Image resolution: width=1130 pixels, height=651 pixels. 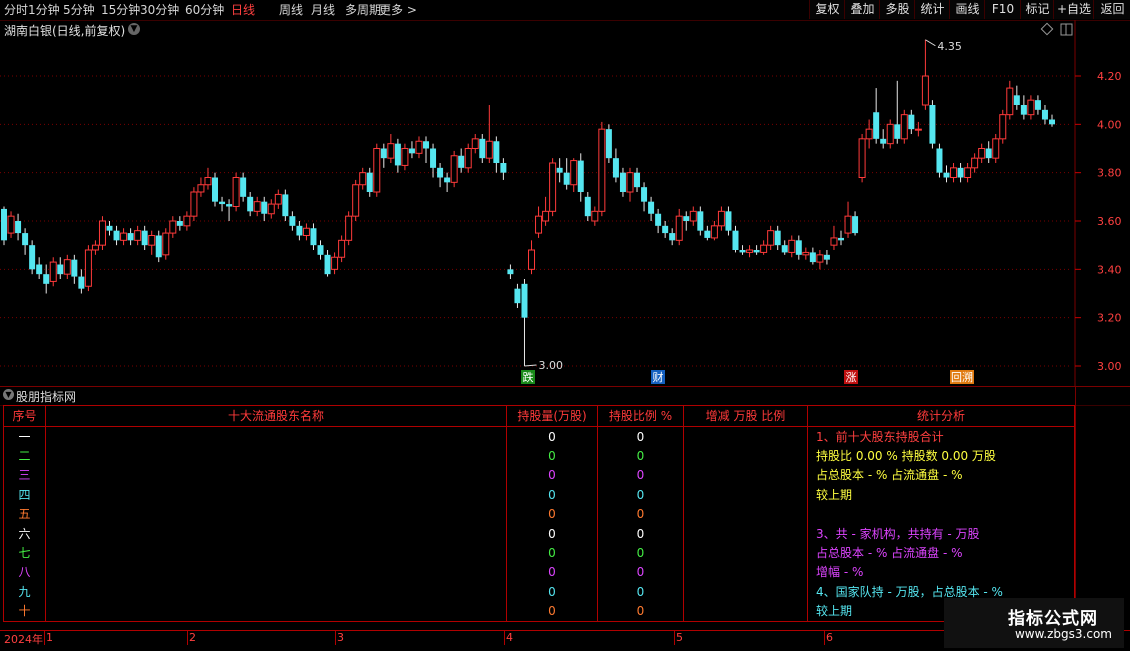 I want to click on period-tab-9: 多周期, so click(x=363, y=10).